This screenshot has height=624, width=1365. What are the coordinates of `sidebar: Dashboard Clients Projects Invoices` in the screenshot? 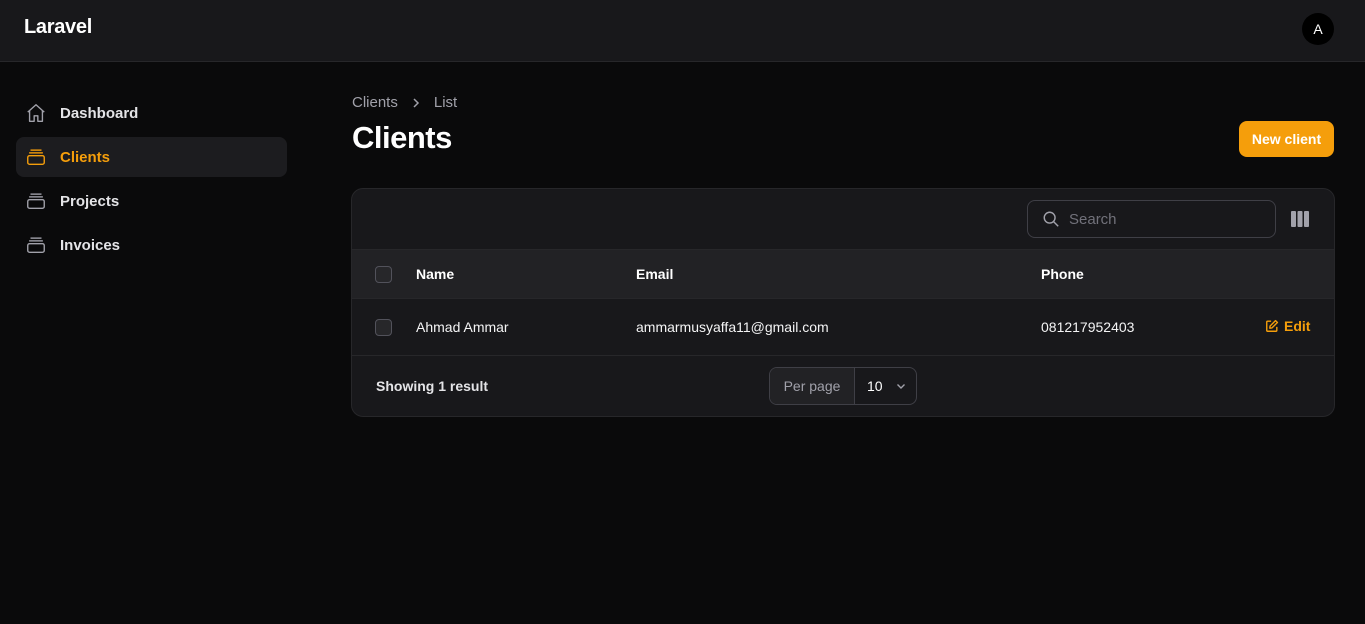 It's located at (151, 181).